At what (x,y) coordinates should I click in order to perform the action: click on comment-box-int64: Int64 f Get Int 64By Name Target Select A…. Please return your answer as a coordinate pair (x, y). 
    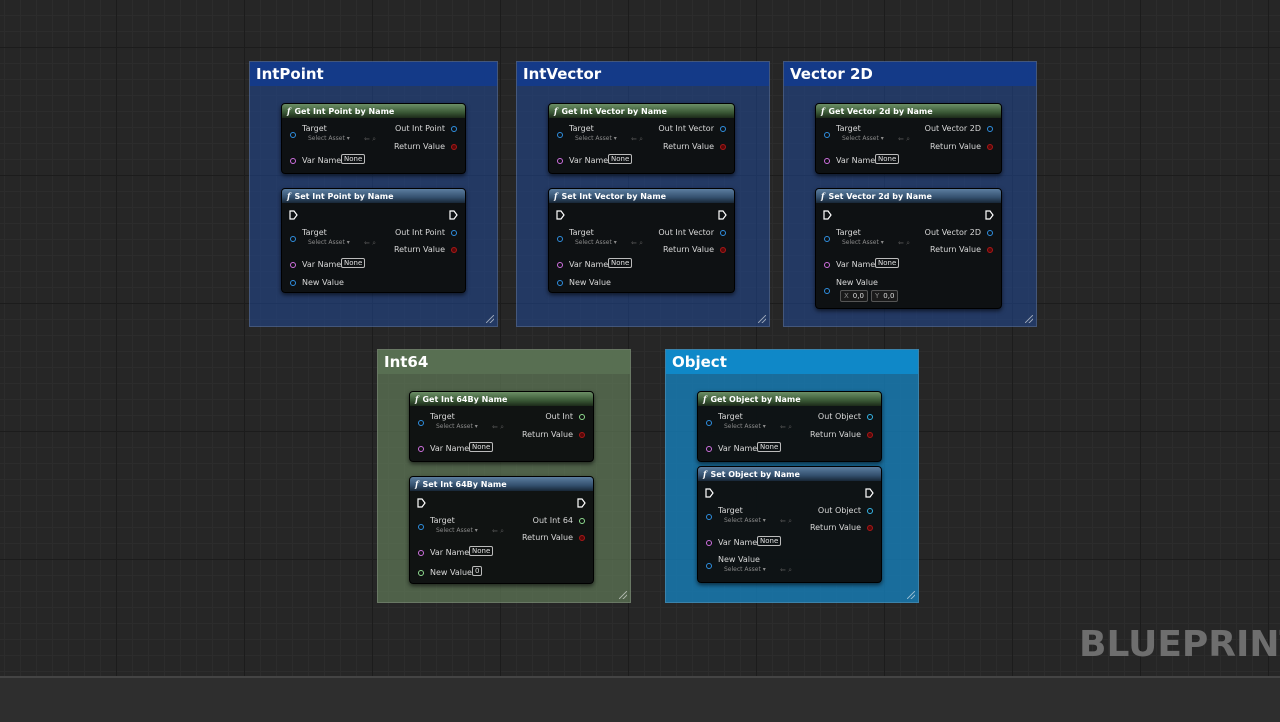
    Looking at the image, I should click on (504, 476).